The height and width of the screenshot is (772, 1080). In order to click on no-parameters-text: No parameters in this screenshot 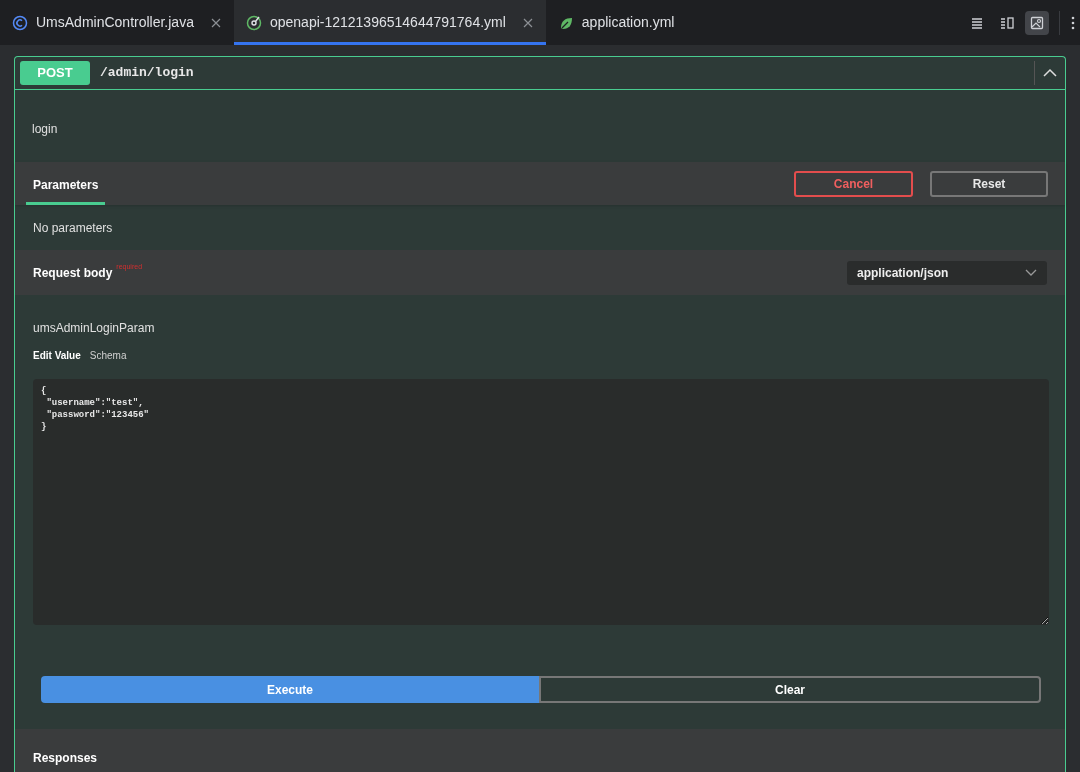, I will do `click(73, 228)`.